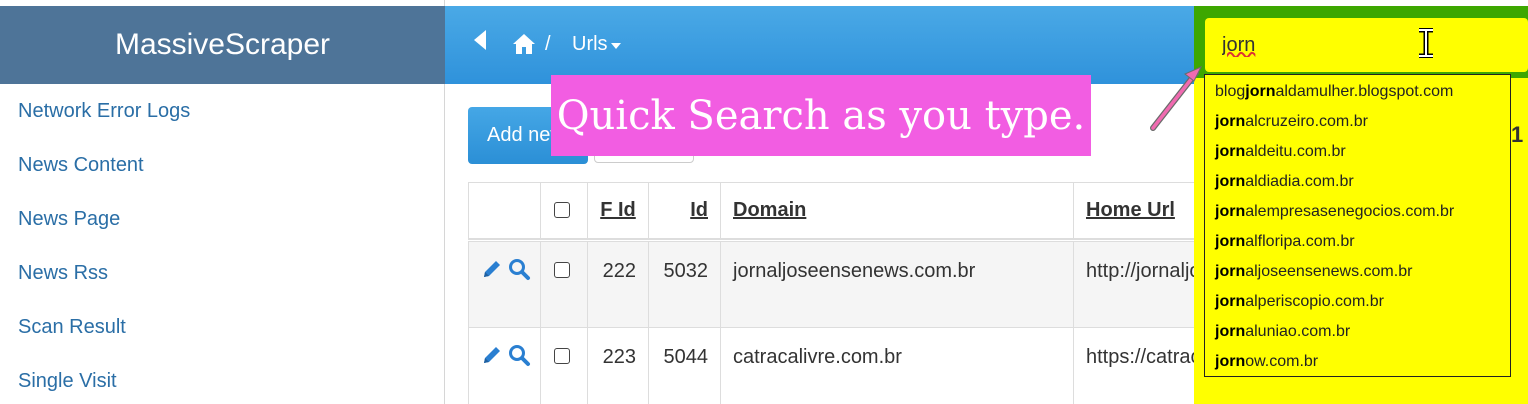  Describe the element at coordinates (1426, 43) in the screenshot. I see `text-cursor-icon` at that location.